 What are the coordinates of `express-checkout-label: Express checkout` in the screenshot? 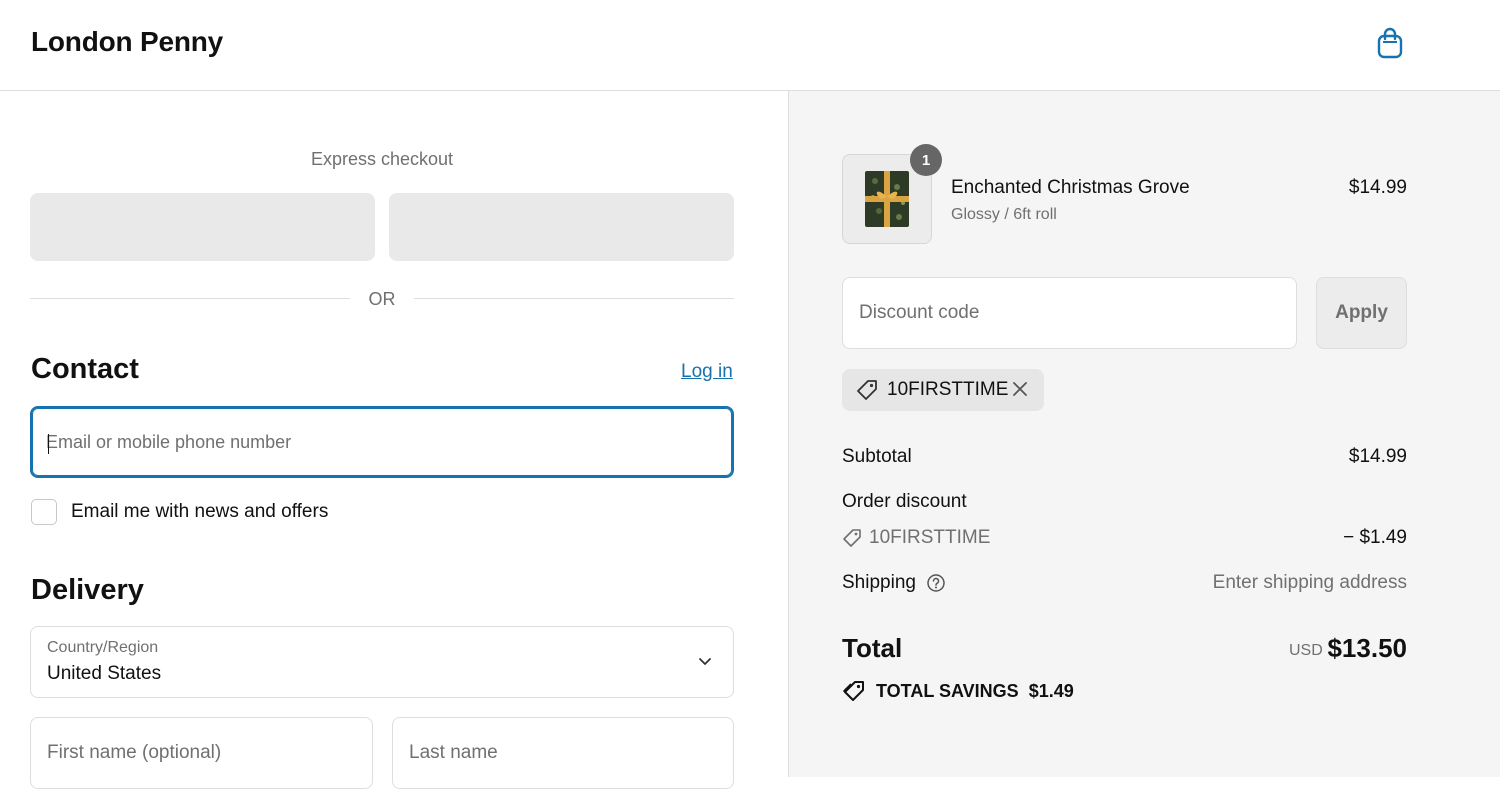 It's located at (382, 159).